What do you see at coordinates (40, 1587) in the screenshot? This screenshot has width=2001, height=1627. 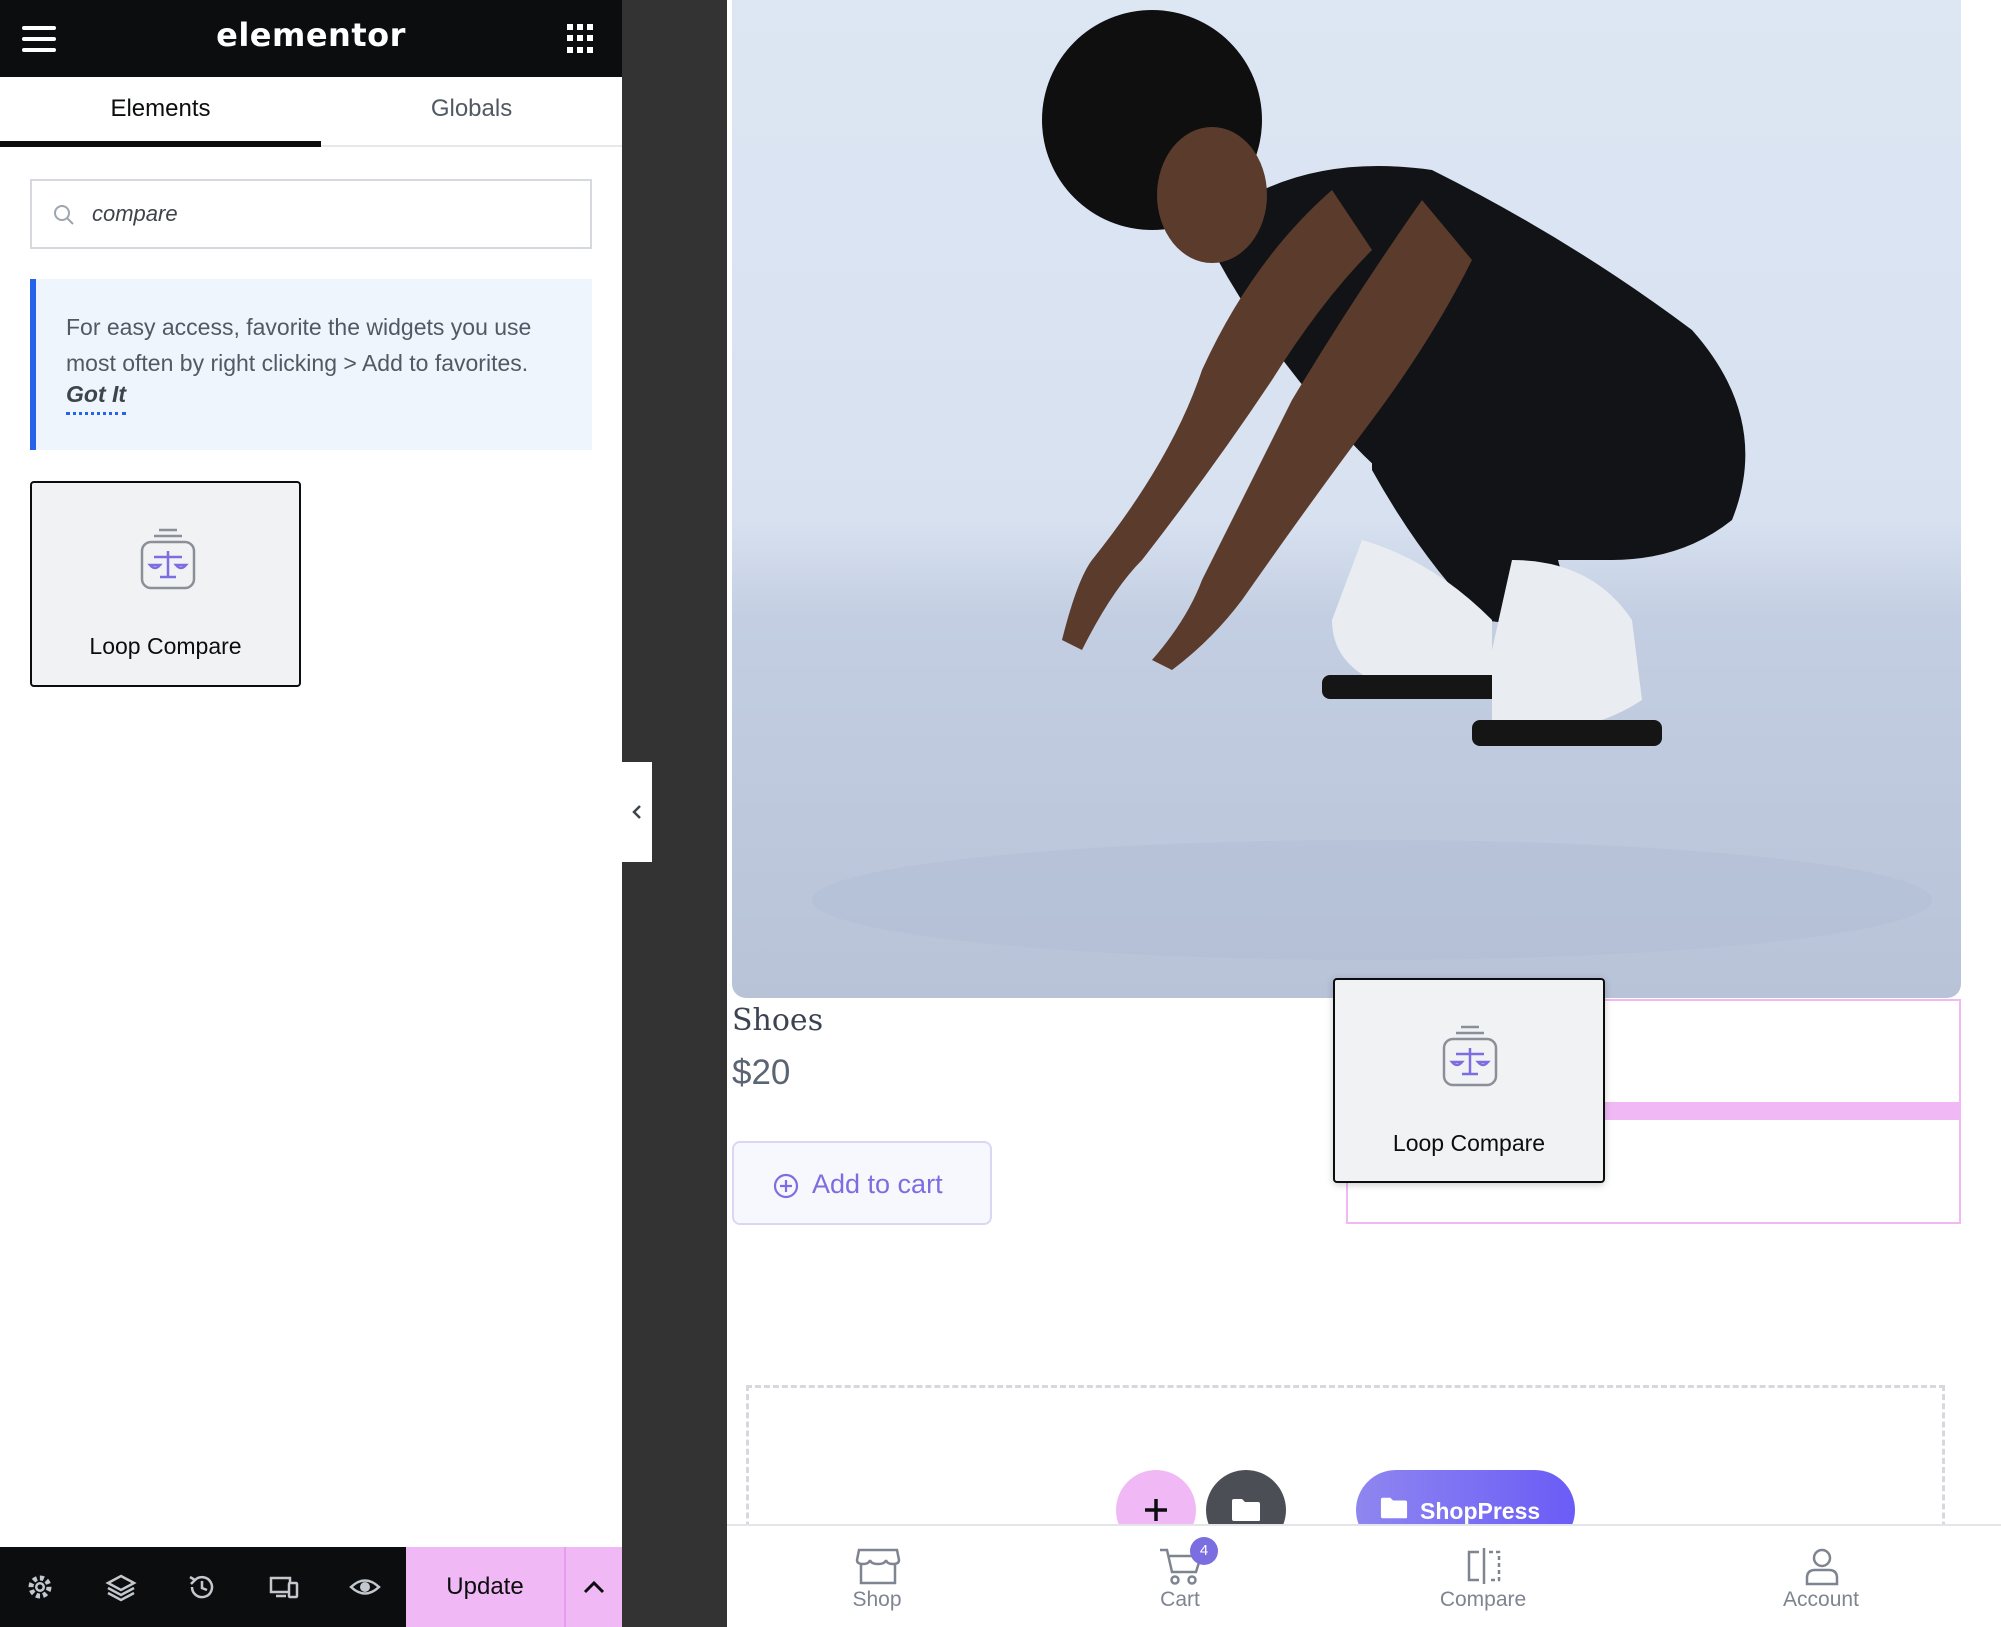 I see `gear-icon` at bounding box center [40, 1587].